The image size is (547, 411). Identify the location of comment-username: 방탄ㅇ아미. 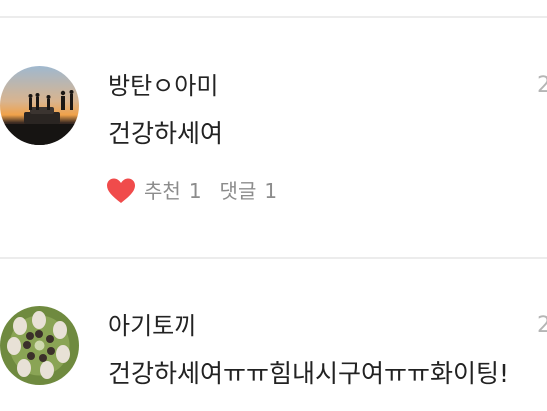
(163, 86).